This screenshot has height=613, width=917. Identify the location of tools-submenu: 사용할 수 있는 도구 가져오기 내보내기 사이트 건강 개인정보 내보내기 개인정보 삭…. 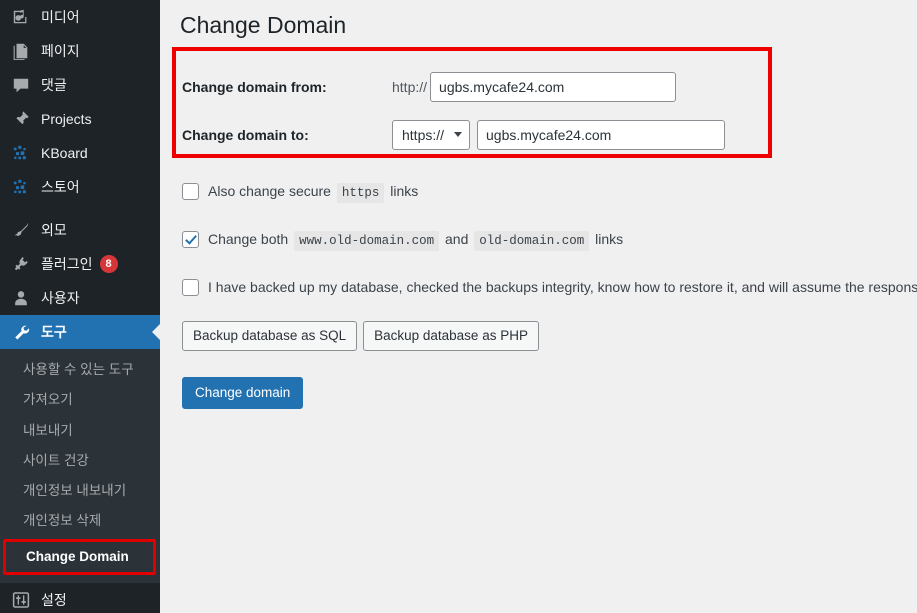
(80, 466).